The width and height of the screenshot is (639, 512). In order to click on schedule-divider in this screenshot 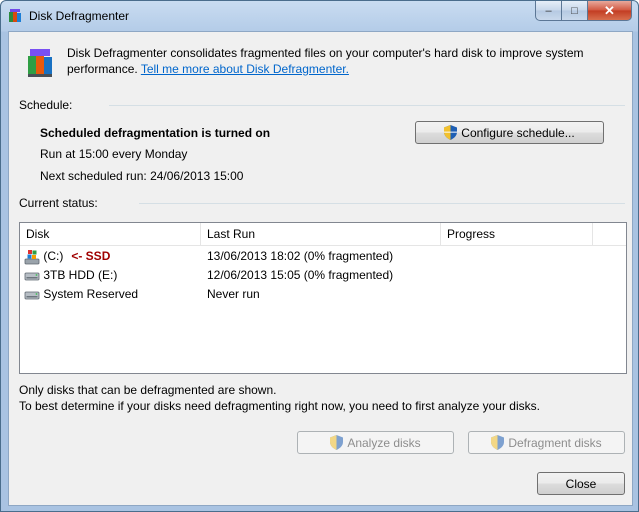, I will do `click(367, 105)`.